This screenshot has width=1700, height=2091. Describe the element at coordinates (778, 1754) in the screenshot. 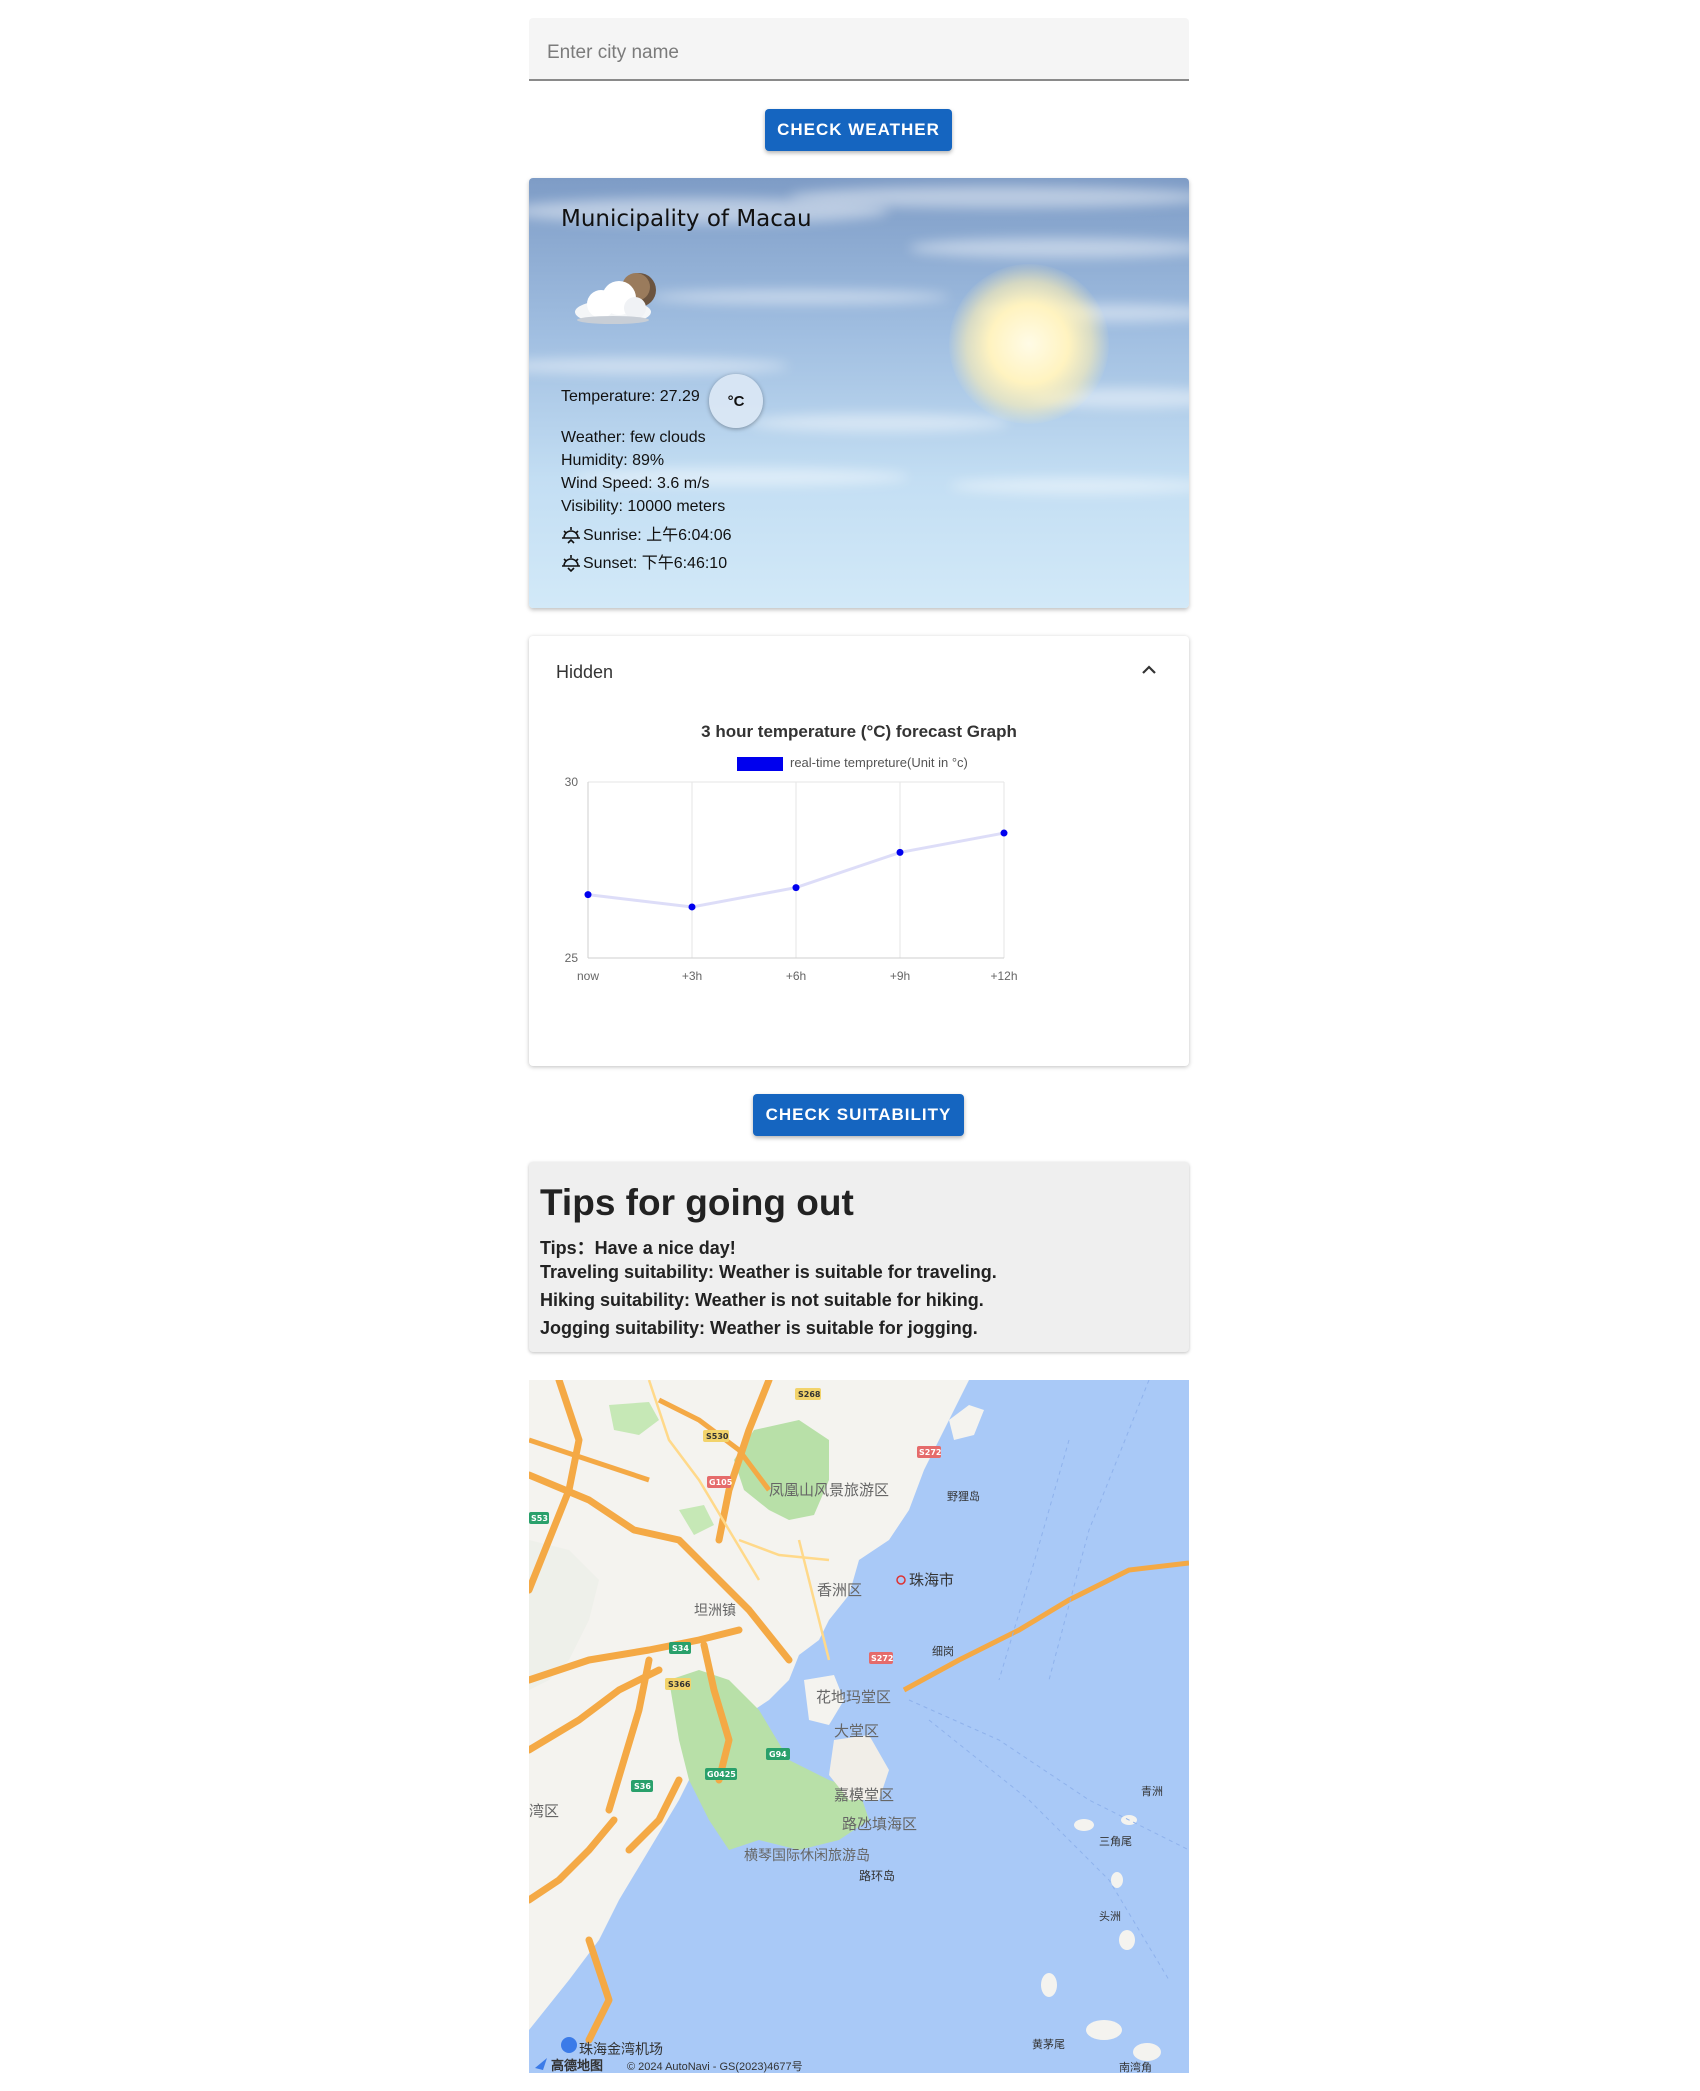

I see `road-shield: G94` at that location.